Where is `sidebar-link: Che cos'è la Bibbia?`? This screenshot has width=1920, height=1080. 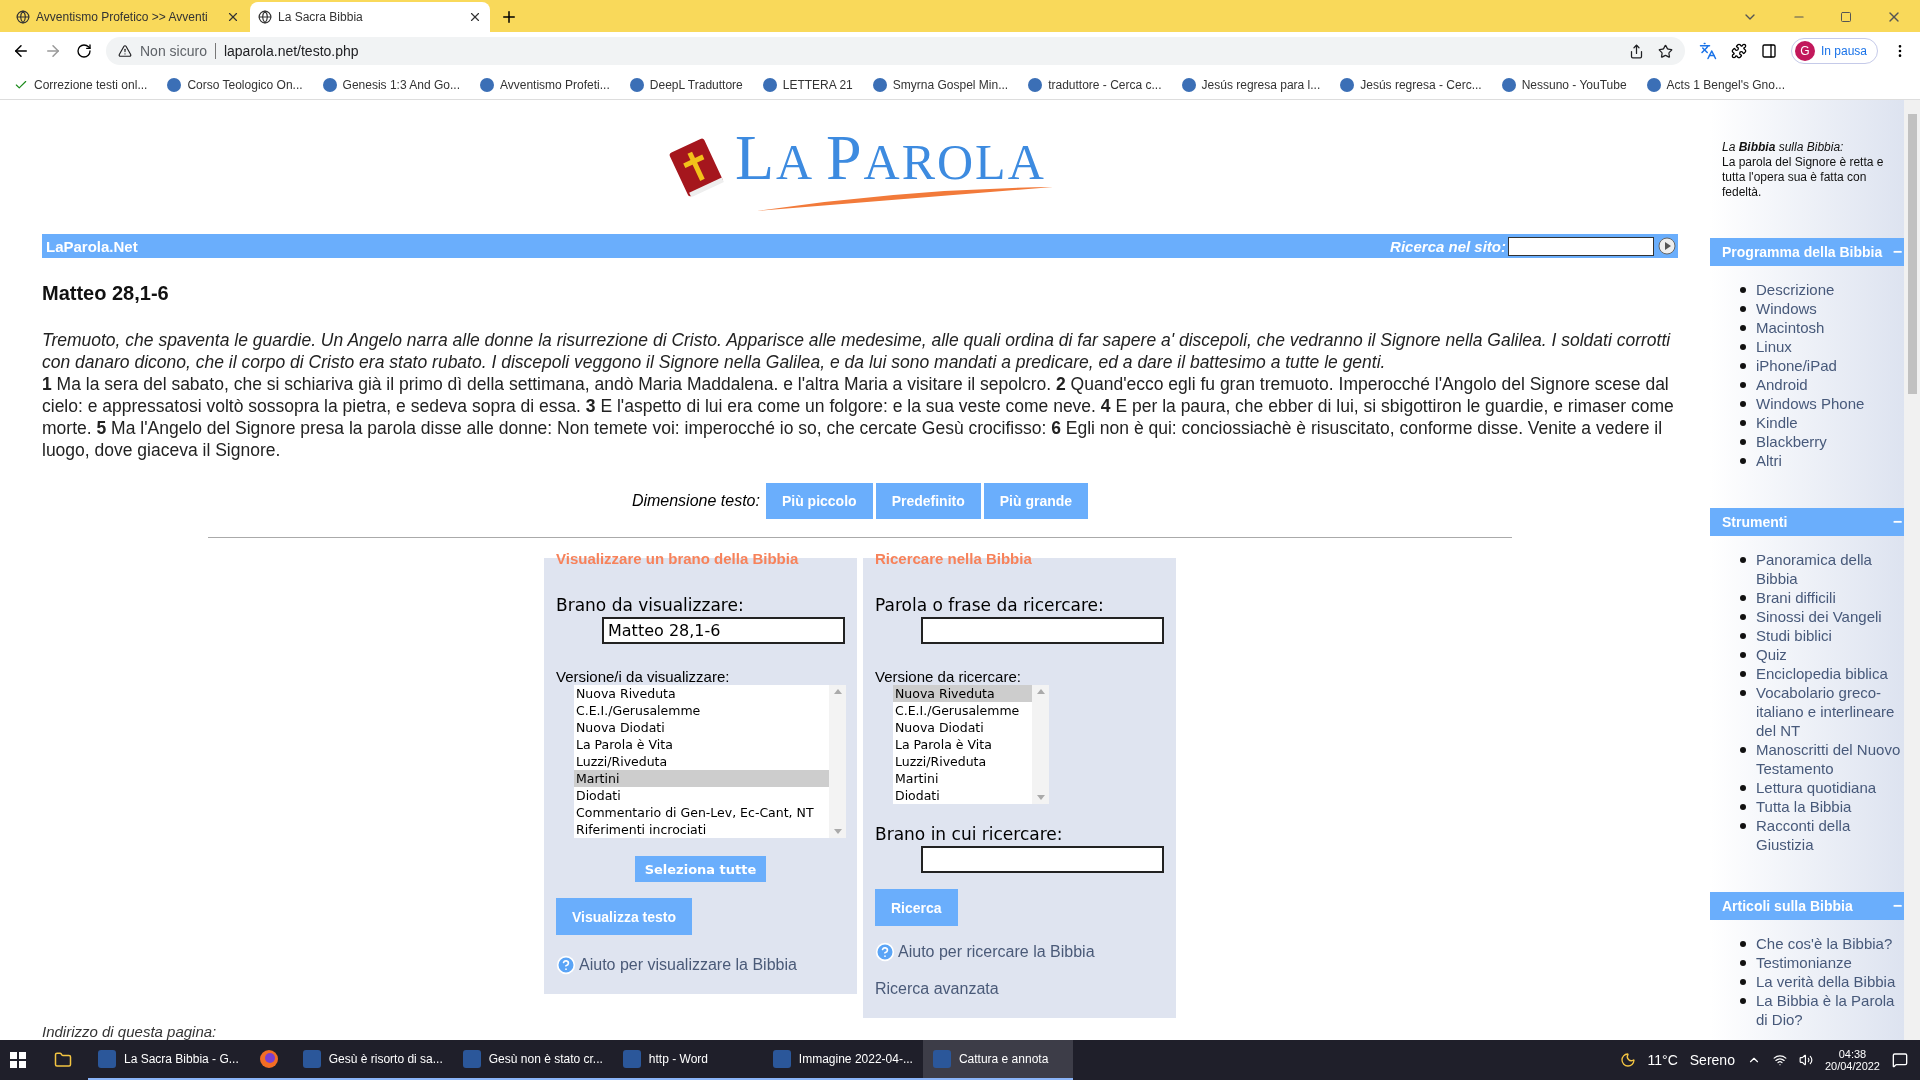
sidebar-link: Che cos'è la Bibbia? is located at coordinates (1824, 943).